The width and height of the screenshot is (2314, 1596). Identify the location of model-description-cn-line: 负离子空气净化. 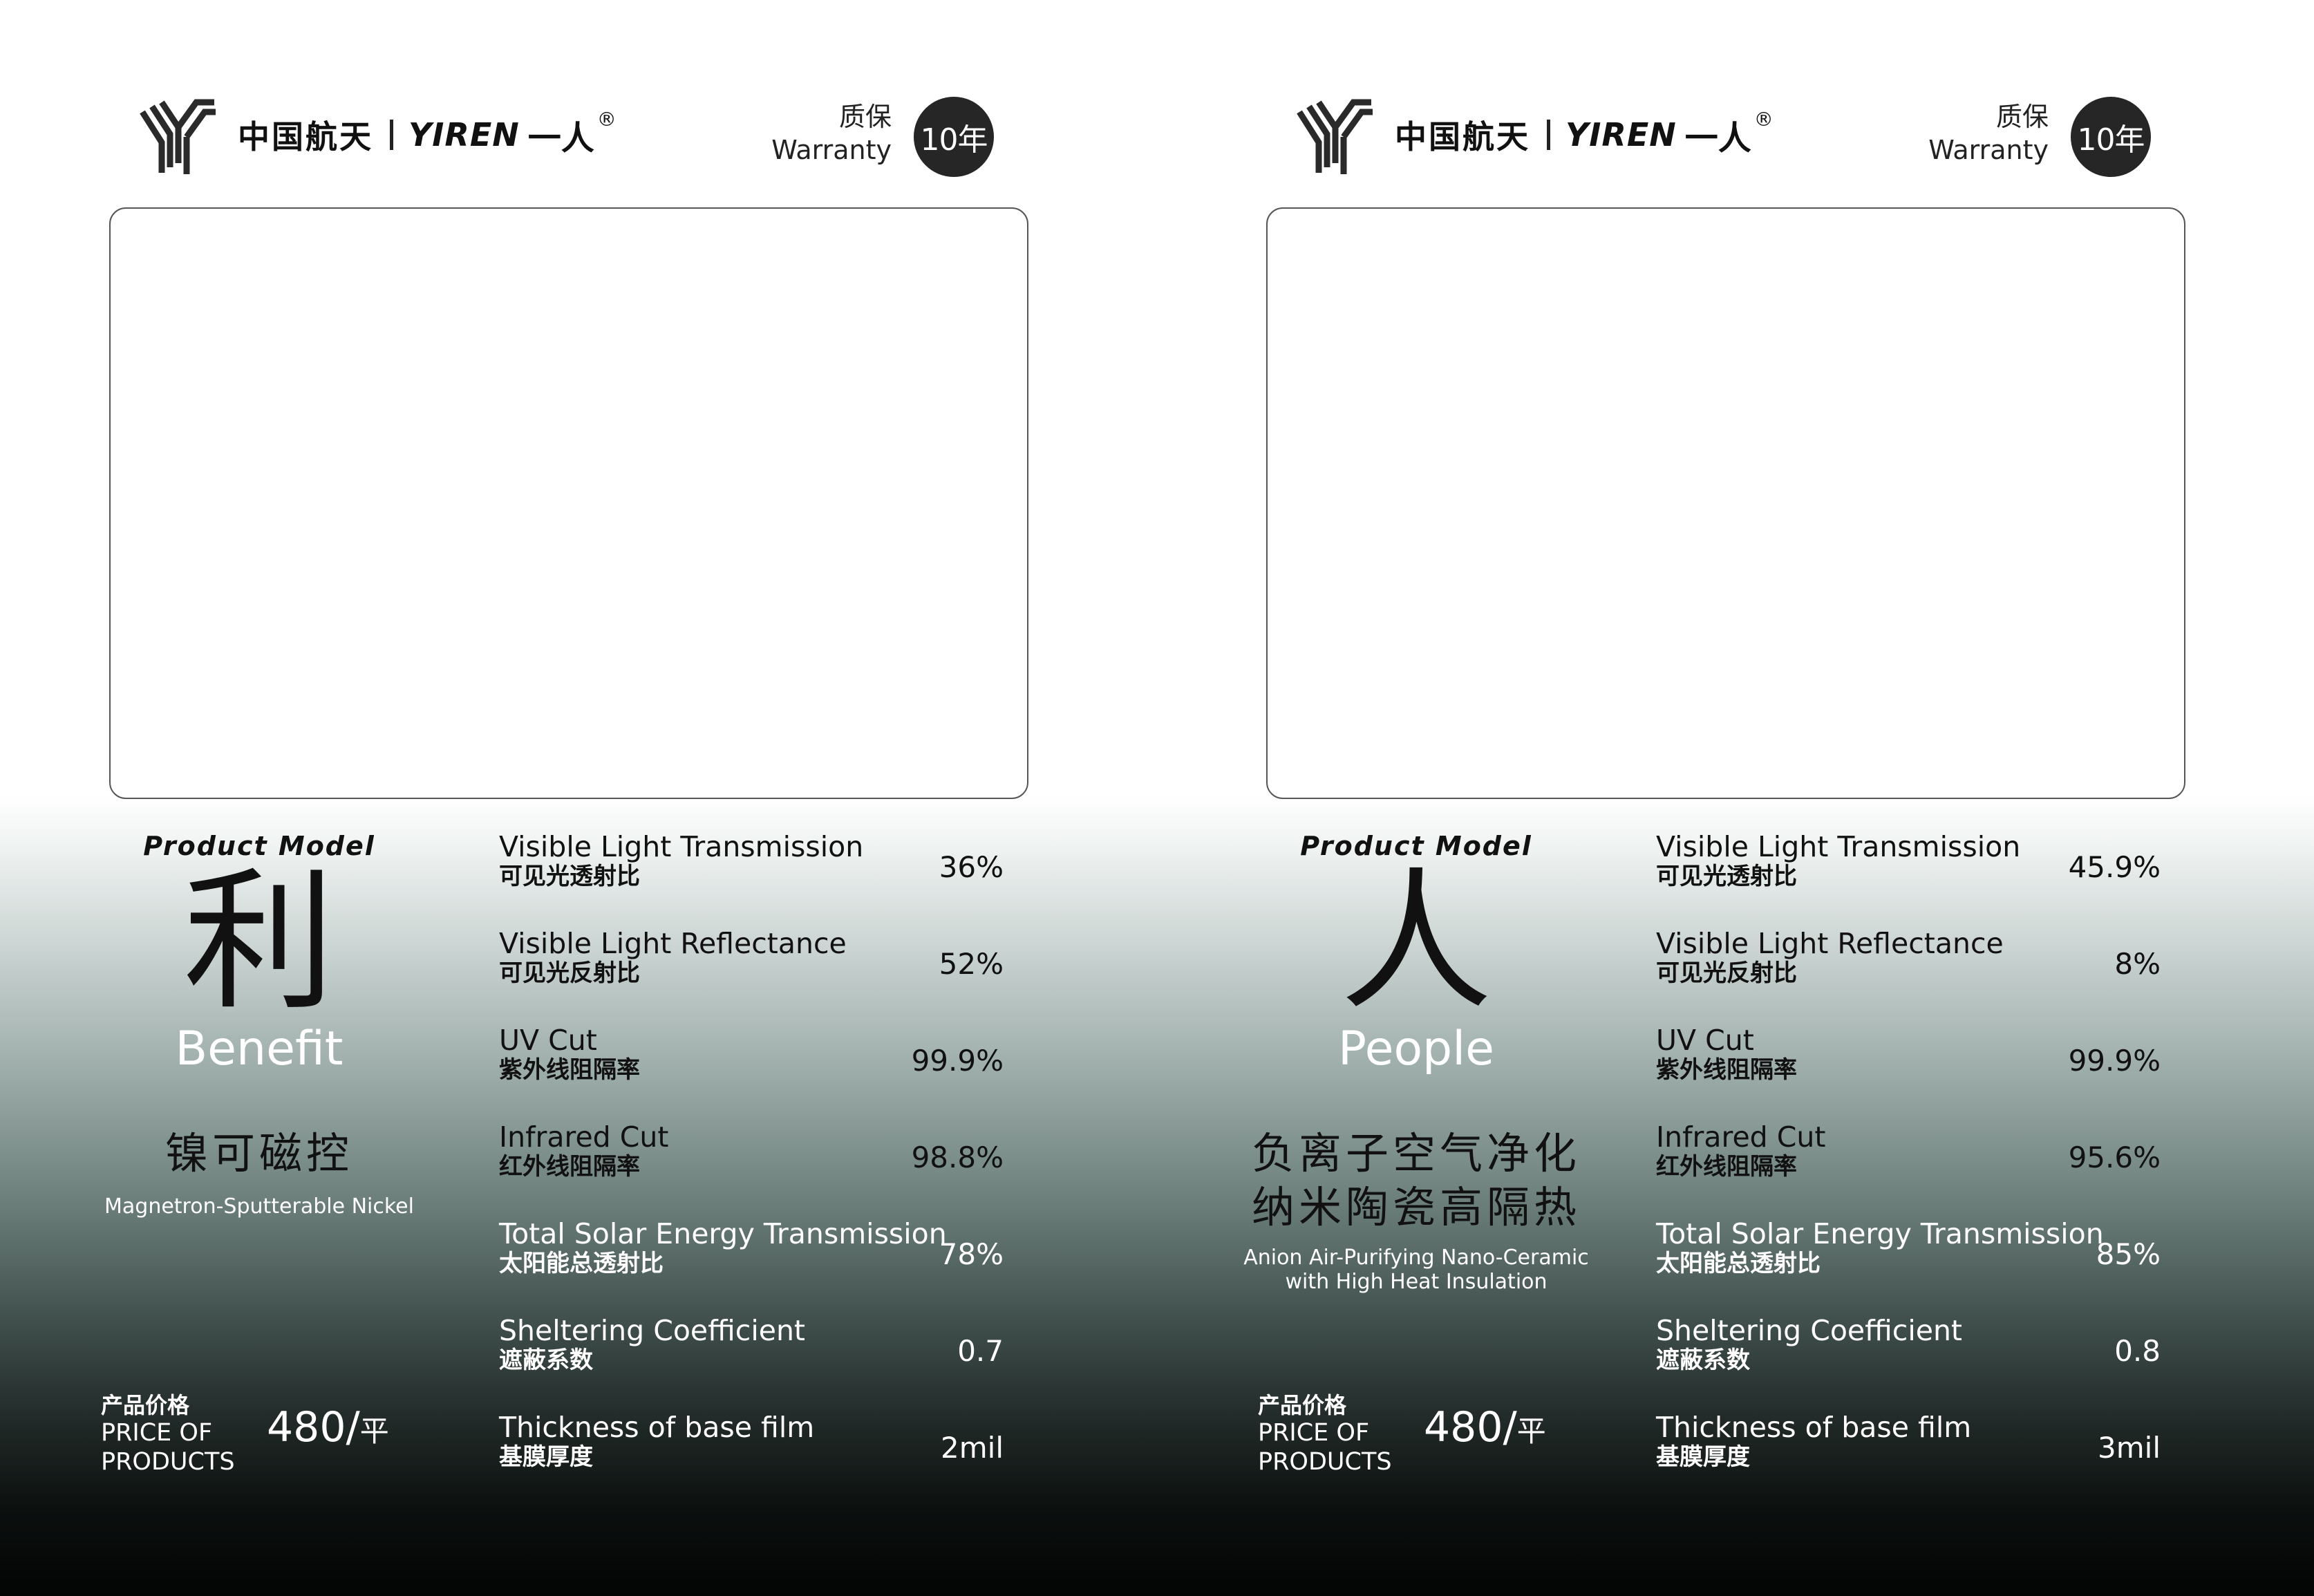
(1416, 1153).